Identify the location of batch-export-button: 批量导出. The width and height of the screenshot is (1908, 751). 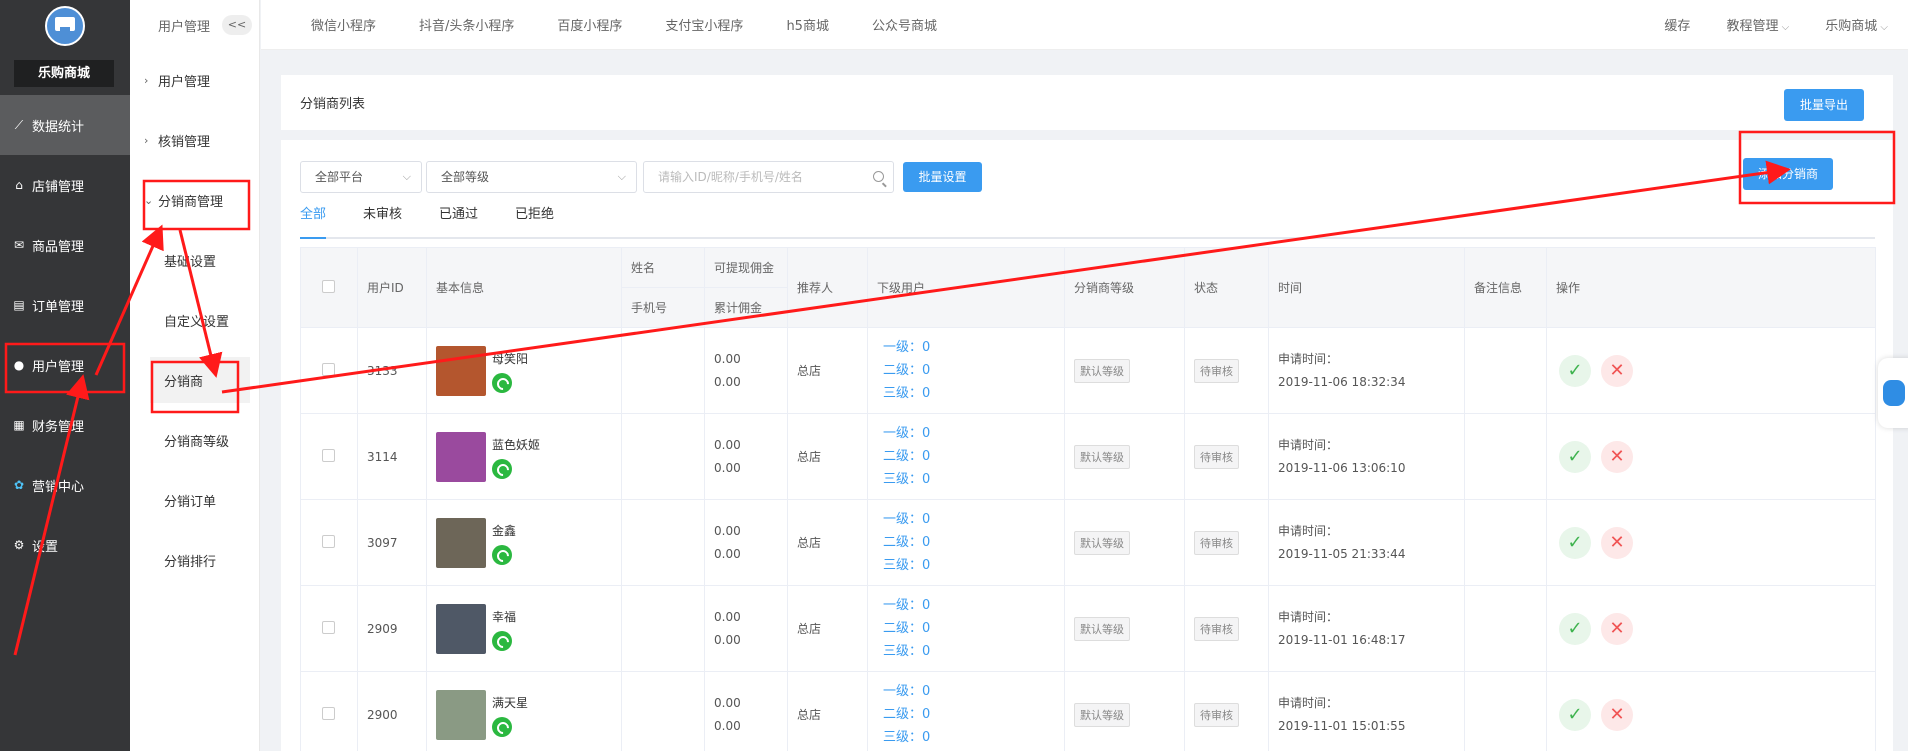
(1824, 105).